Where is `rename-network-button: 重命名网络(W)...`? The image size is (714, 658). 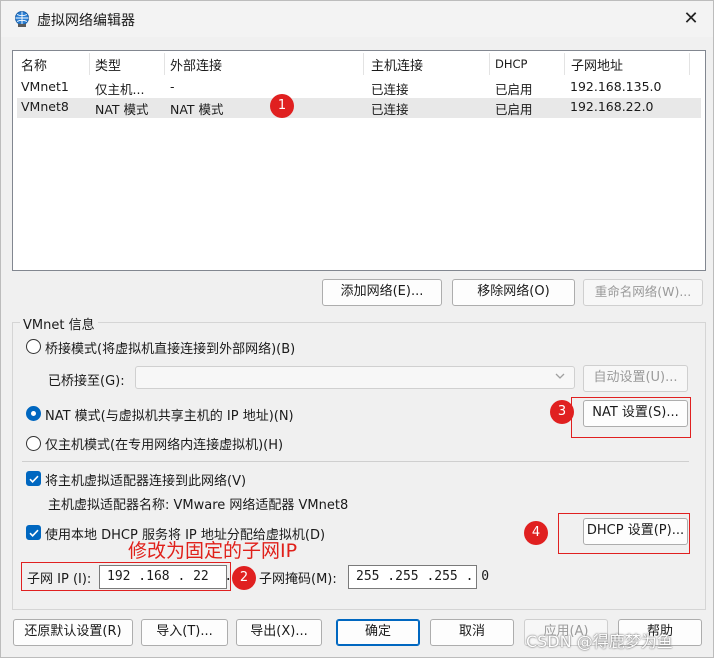
rename-network-button: 重命名网络(W)... is located at coordinates (643, 292).